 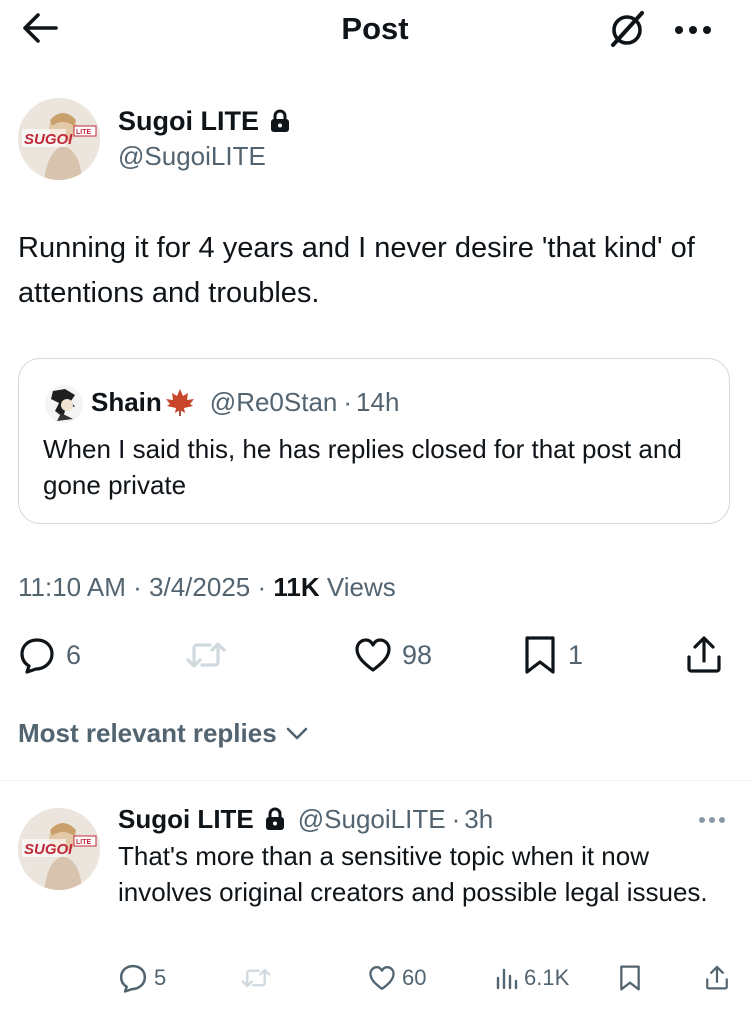 What do you see at coordinates (83, 842) in the screenshot?
I see `reply-avatar-badge-text: LITE` at bounding box center [83, 842].